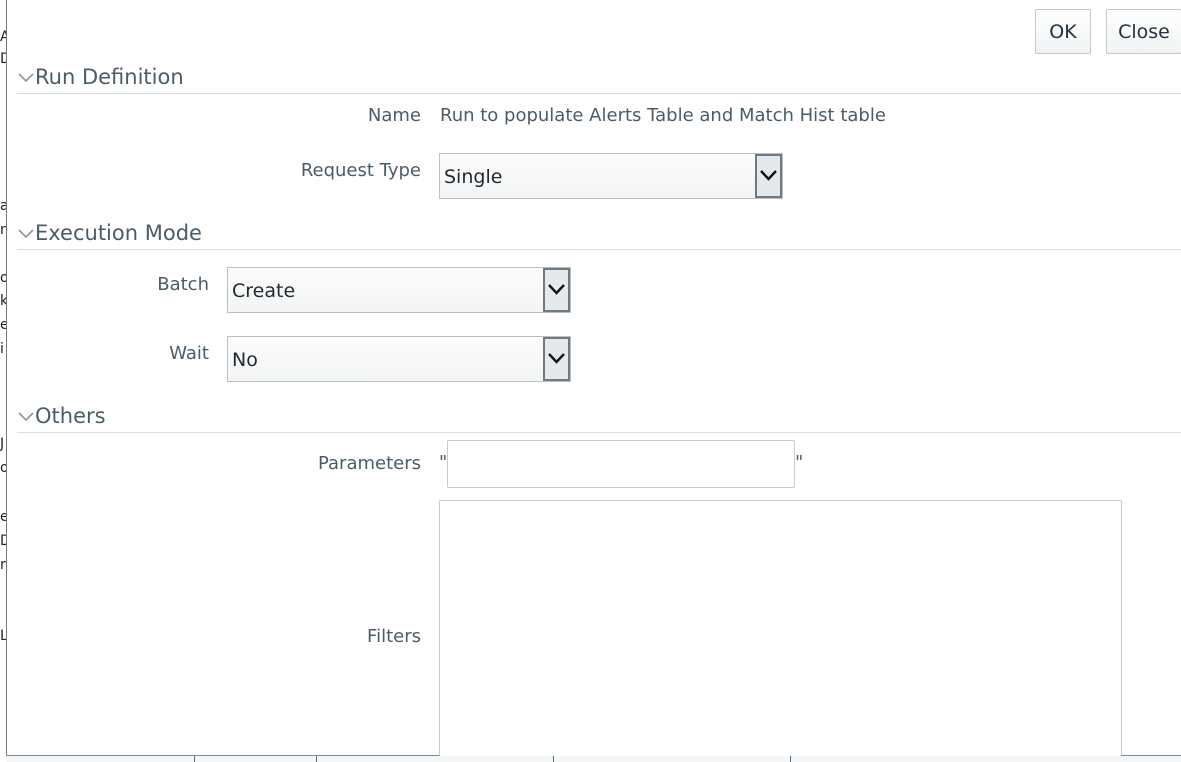 This screenshot has width=1181, height=762. Describe the element at coordinates (3, 37) in the screenshot. I see `bg-char: A` at that location.